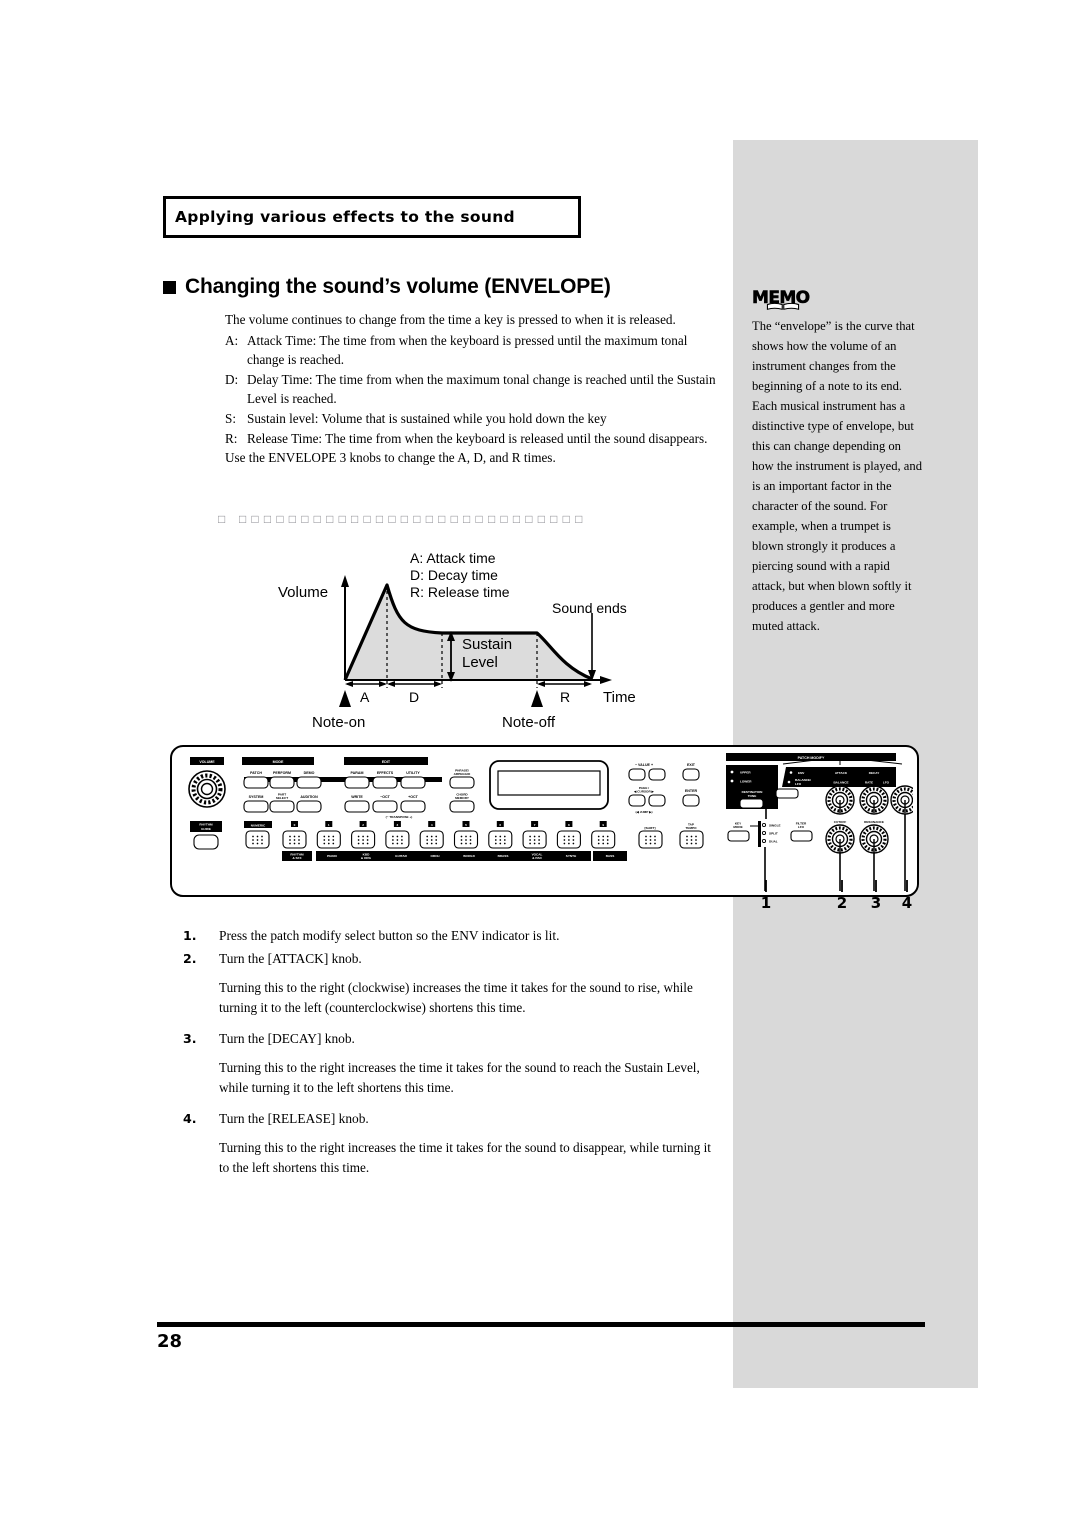 Image resolution: width=1080 pixels, height=1528 pixels. Describe the element at coordinates (752, 796) in the screenshot. I see `svg-text: TONE` at that location.